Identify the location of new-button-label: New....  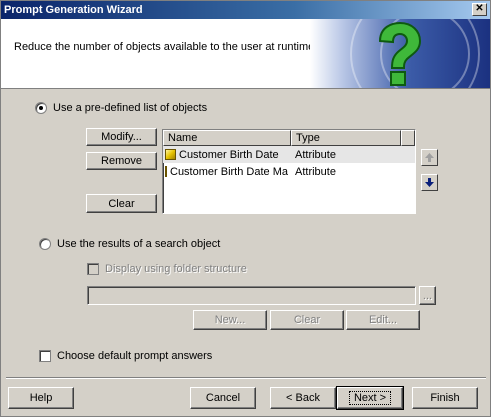
(230, 320).